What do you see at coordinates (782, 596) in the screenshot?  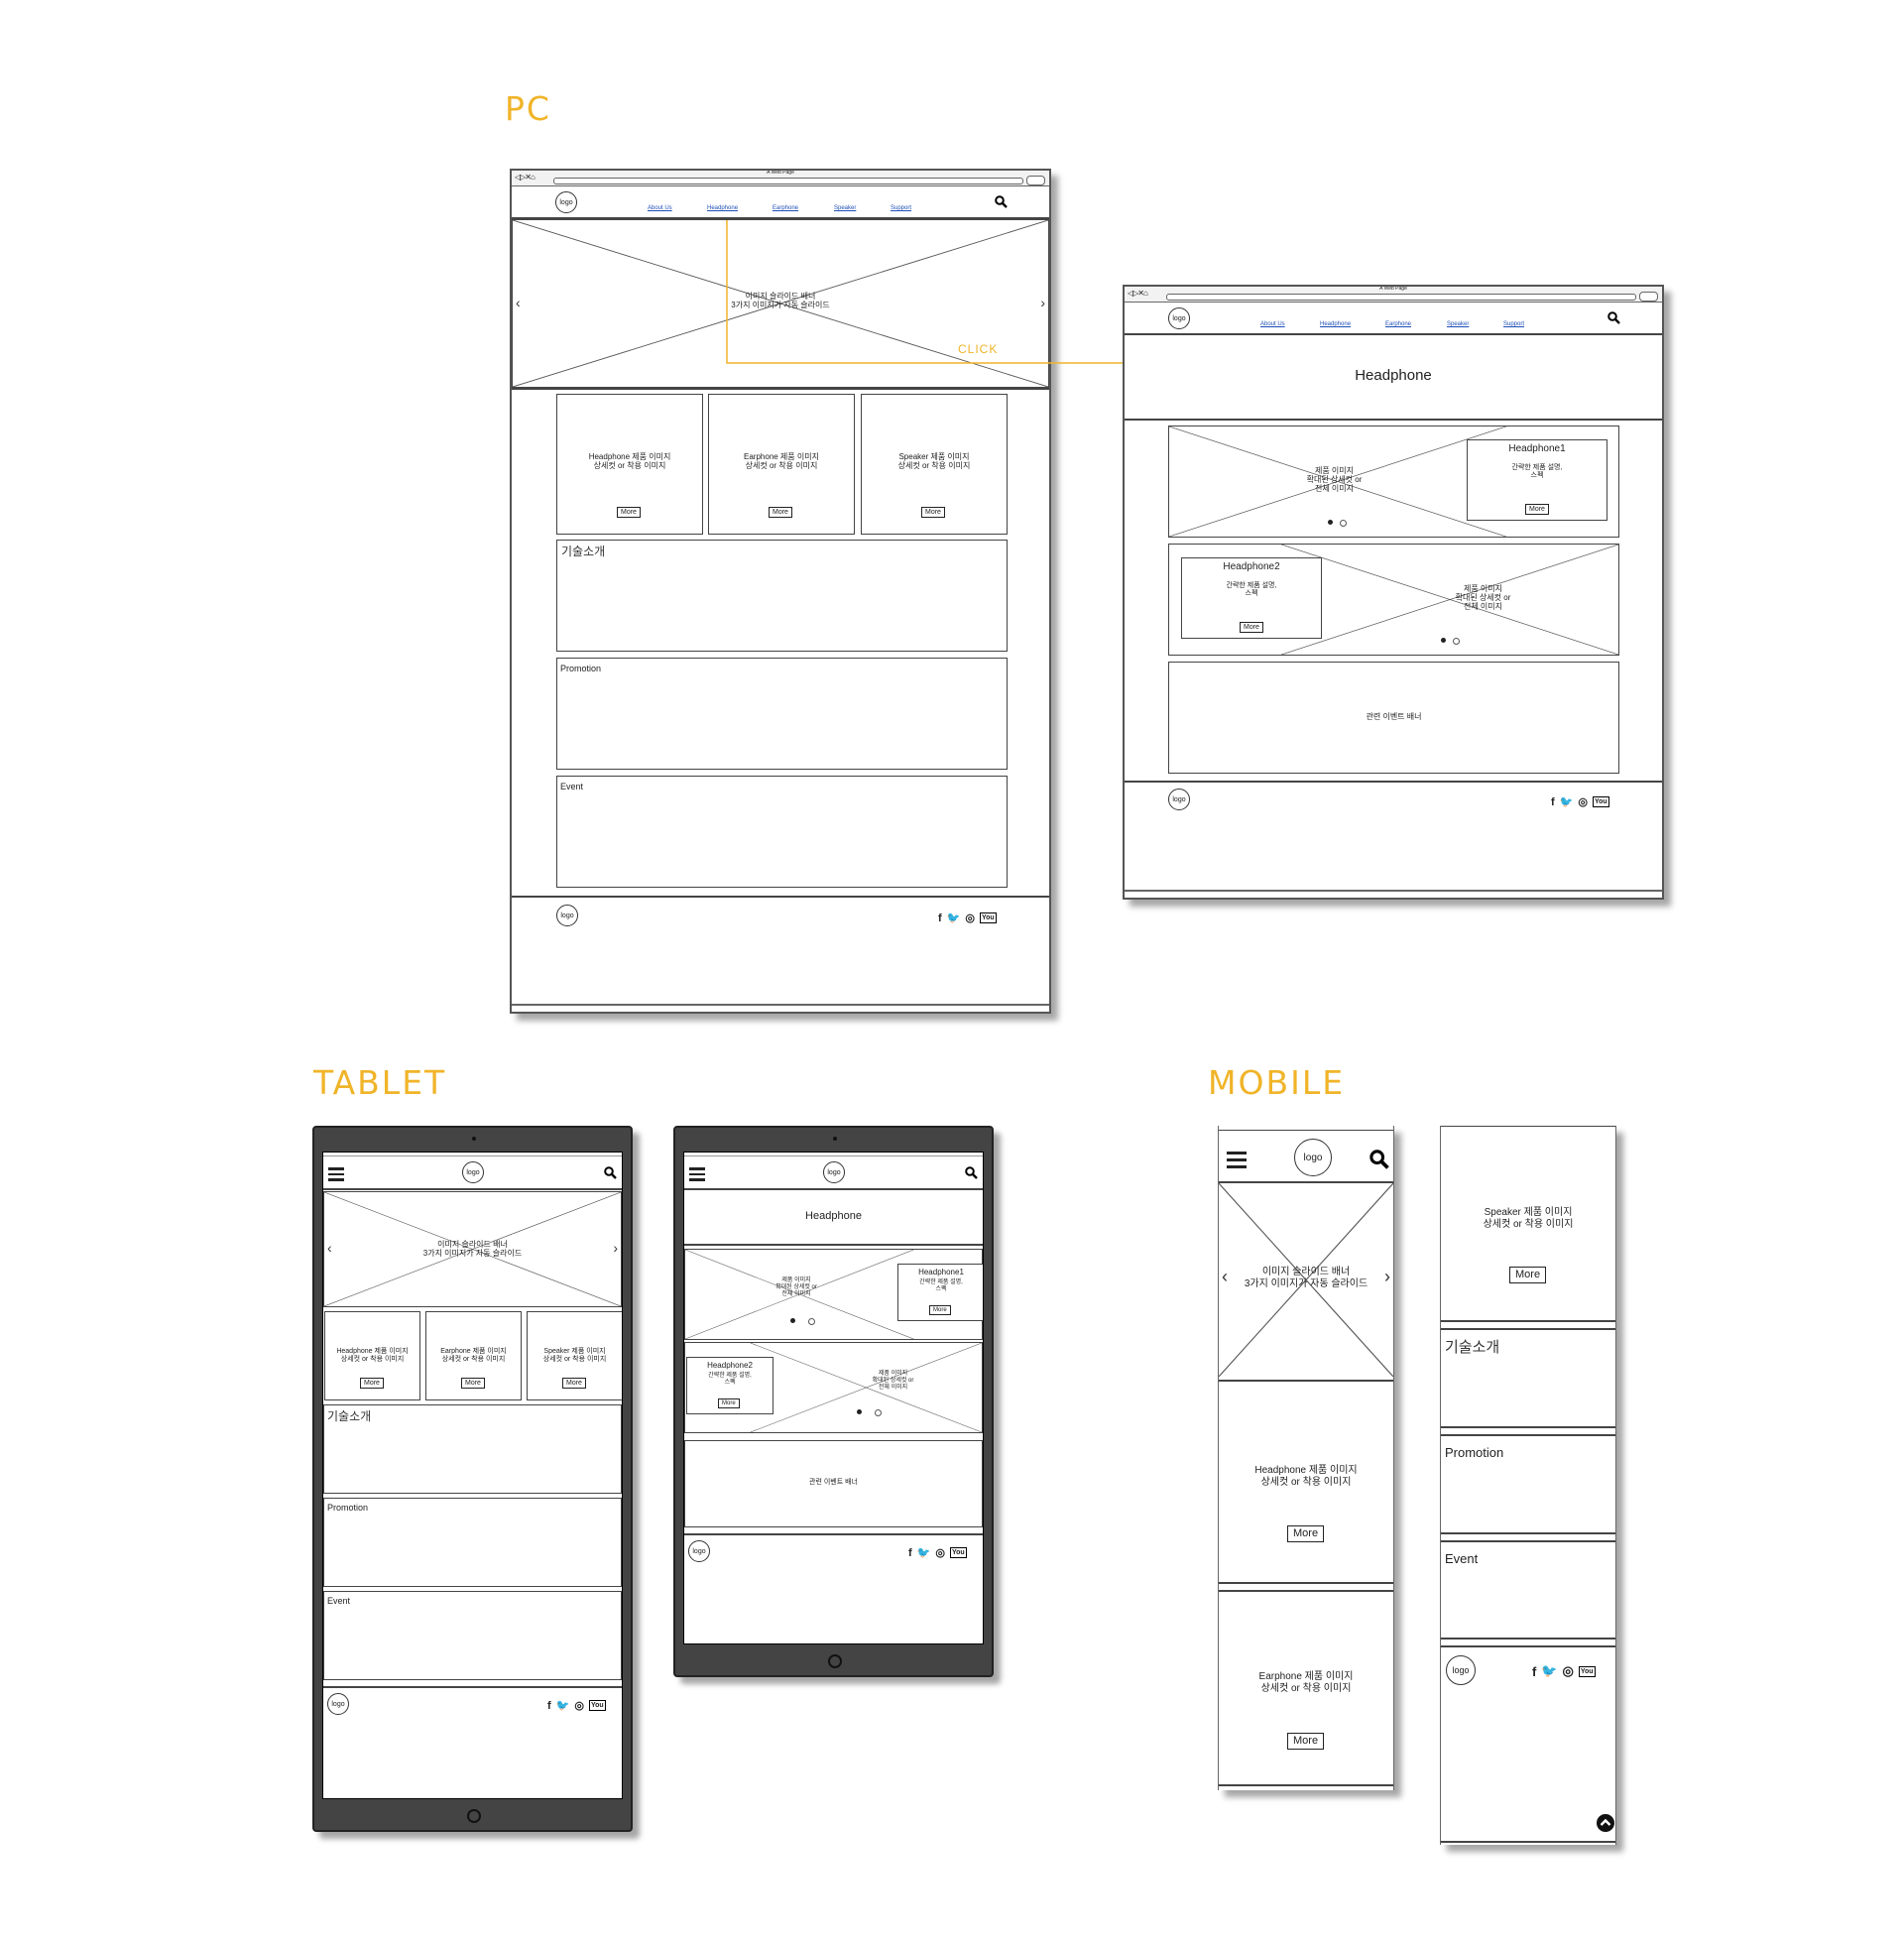 I see `tech-section: 기술소개` at bounding box center [782, 596].